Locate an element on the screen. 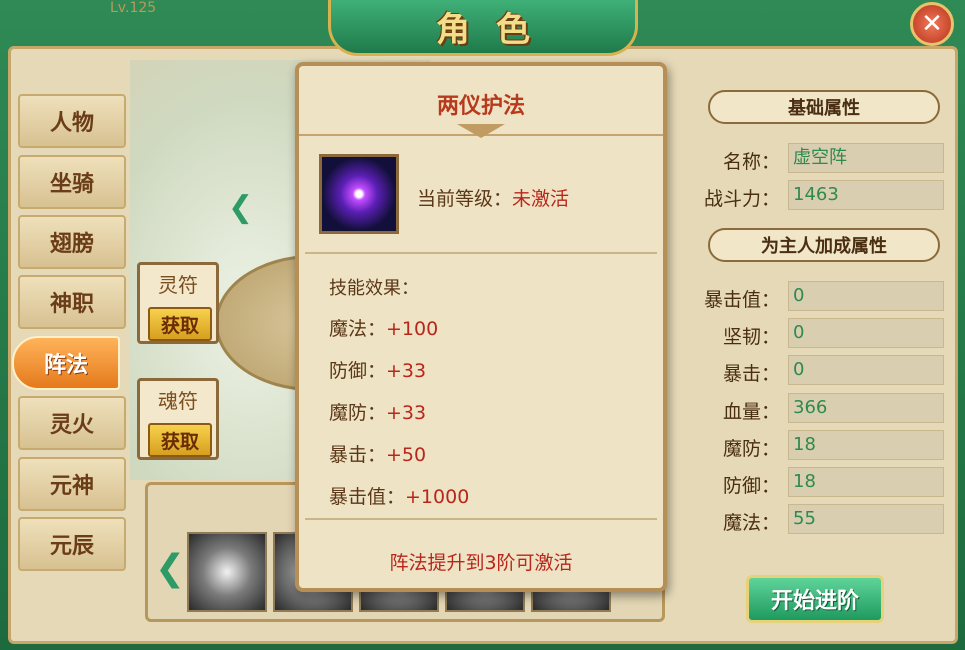 This screenshot has width=965, height=650. tab-label: 元神 is located at coordinates (71, 486).